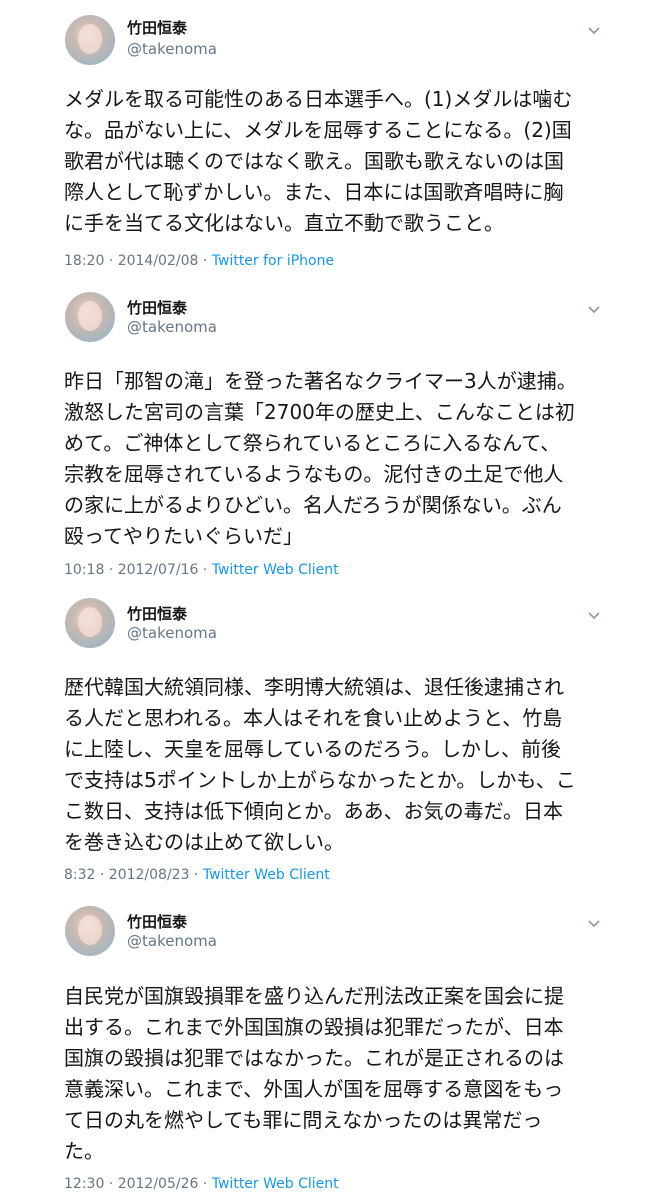  What do you see at coordinates (138, 570) in the screenshot?
I see `tweet-timestamp: 10:18 · 2012/07/16 ·` at bounding box center [138, 570].